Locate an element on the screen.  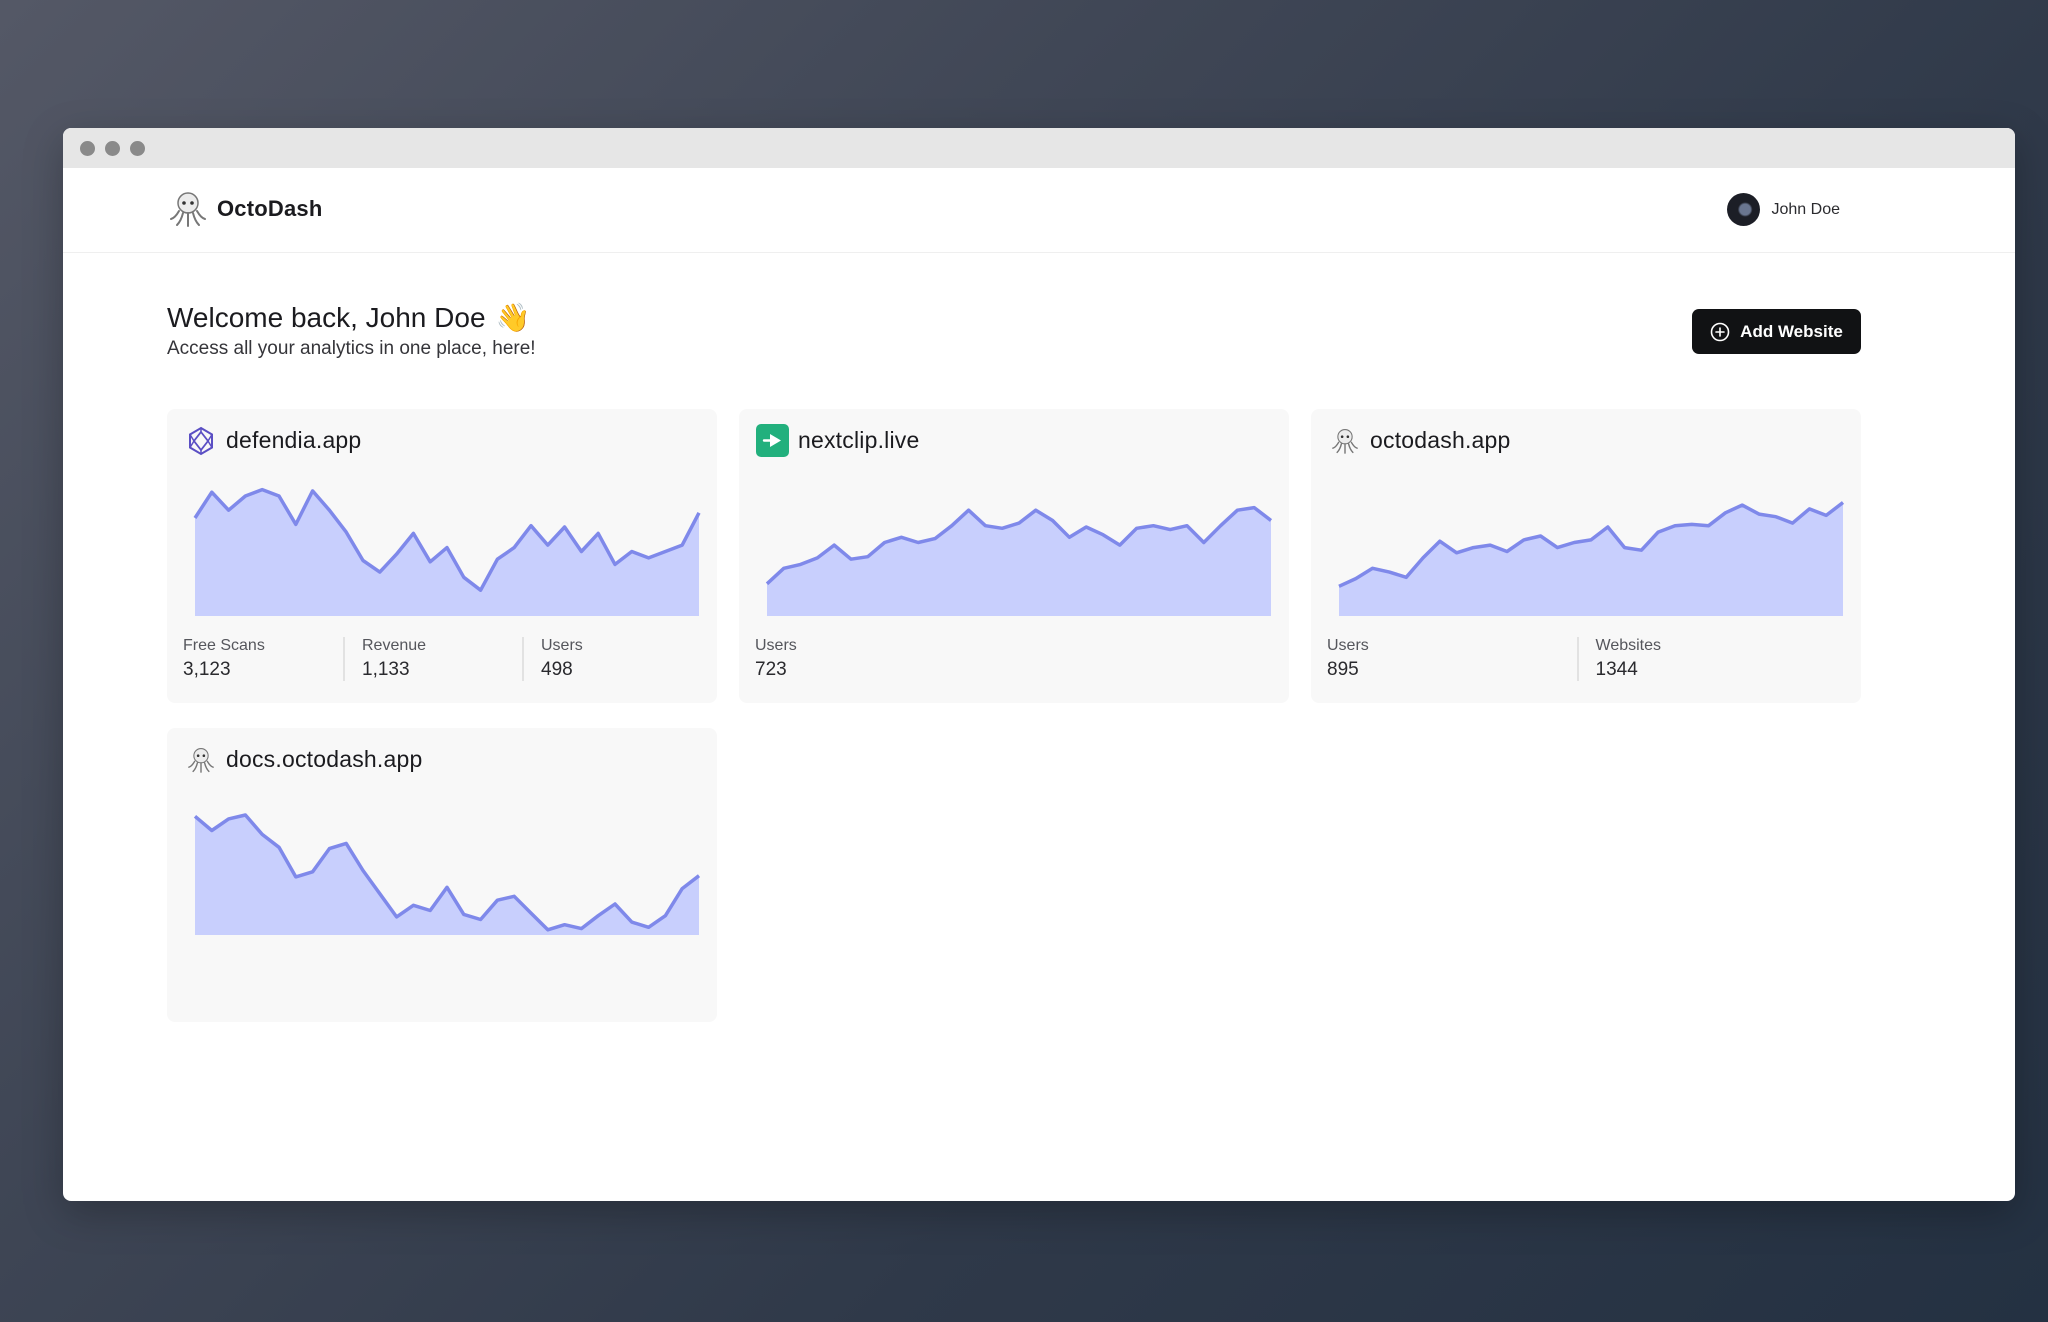
stat-value: 895 is located at coordinates (1343, 669).